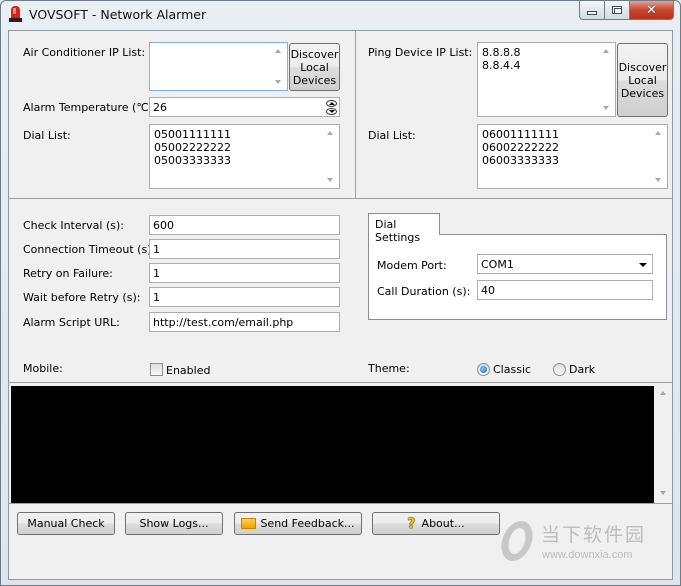 The width and height of the screenshot is (681, 586). What do you see at coordinates (331, 103) in the screenshot?
I see `spin-up-icon` at bounding box center [331, 103].